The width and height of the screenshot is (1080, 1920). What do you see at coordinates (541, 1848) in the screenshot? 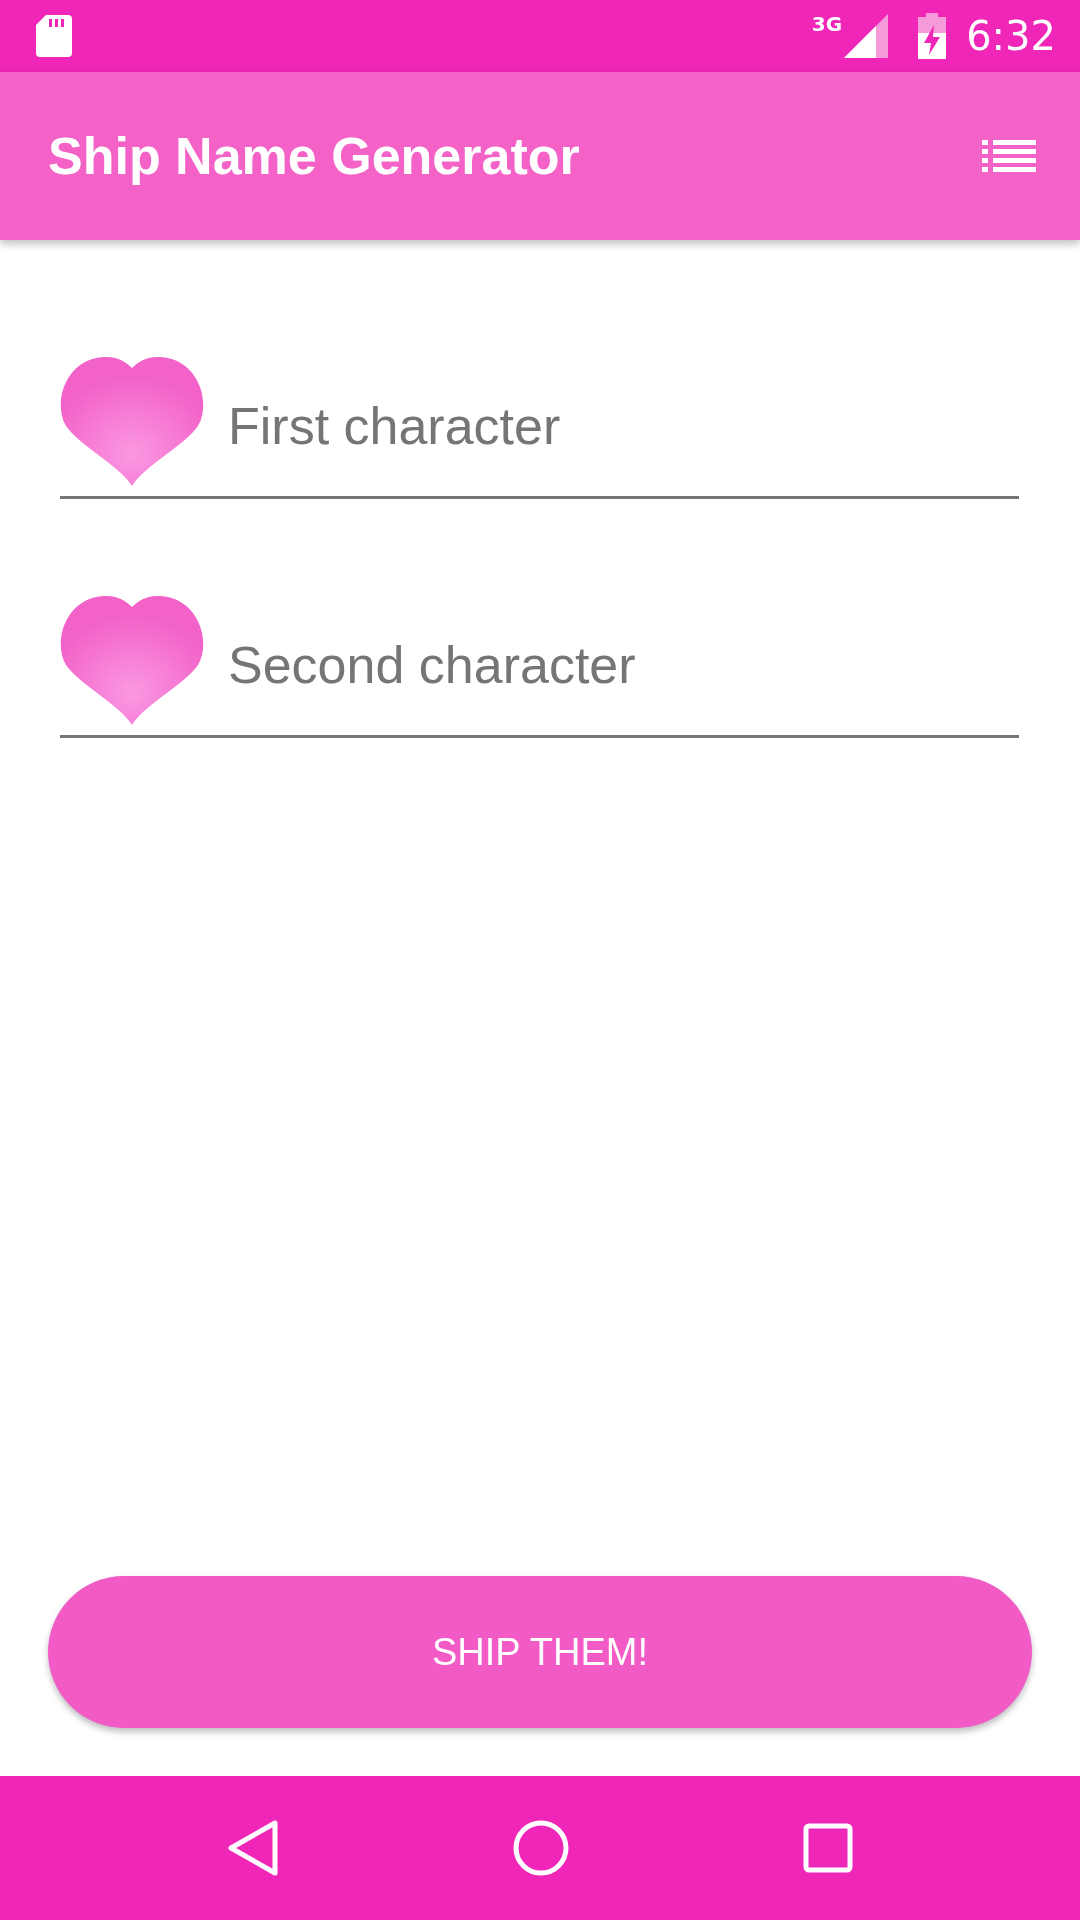
I see `home-icon` at bounding box center [541, 1848].